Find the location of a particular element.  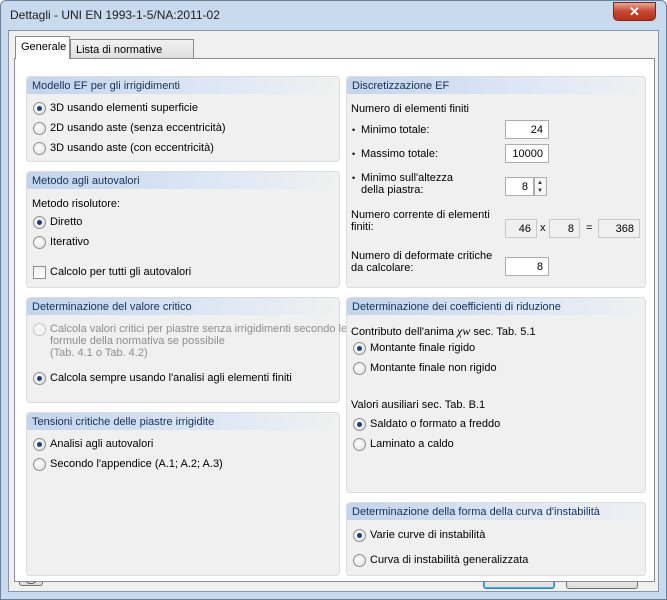

radio-analisi-ef is located at coordinates (39, 378).